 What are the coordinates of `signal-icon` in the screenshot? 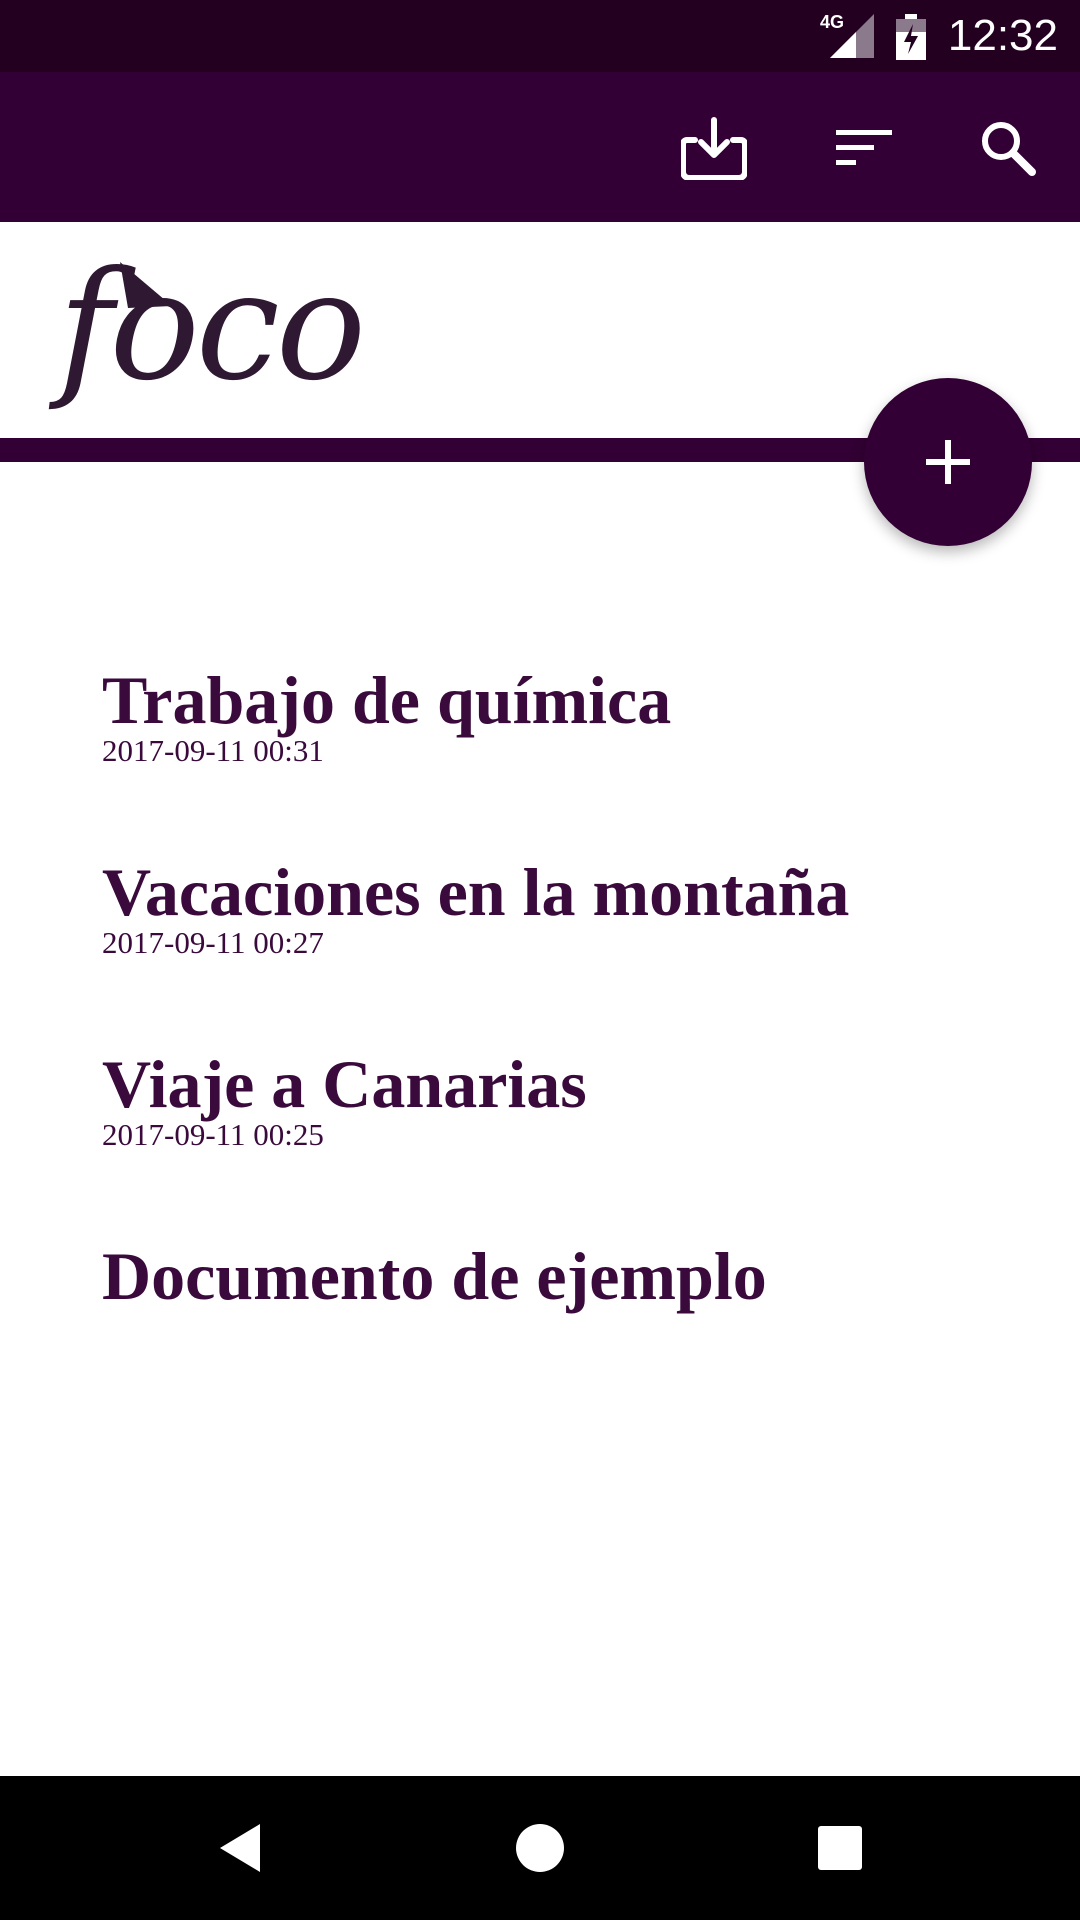 It's located at (852, 36).